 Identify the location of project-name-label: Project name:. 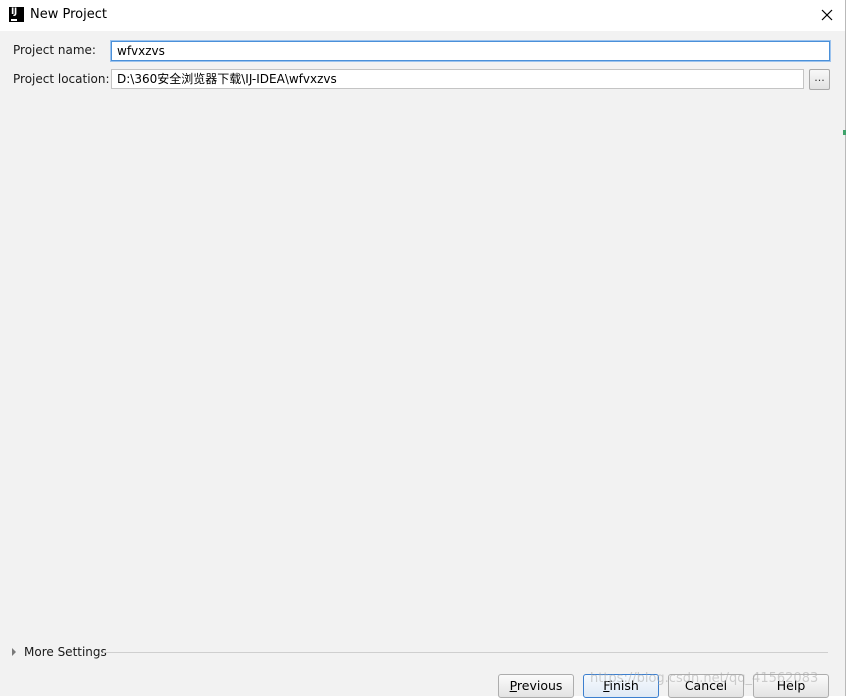
(54, 50).